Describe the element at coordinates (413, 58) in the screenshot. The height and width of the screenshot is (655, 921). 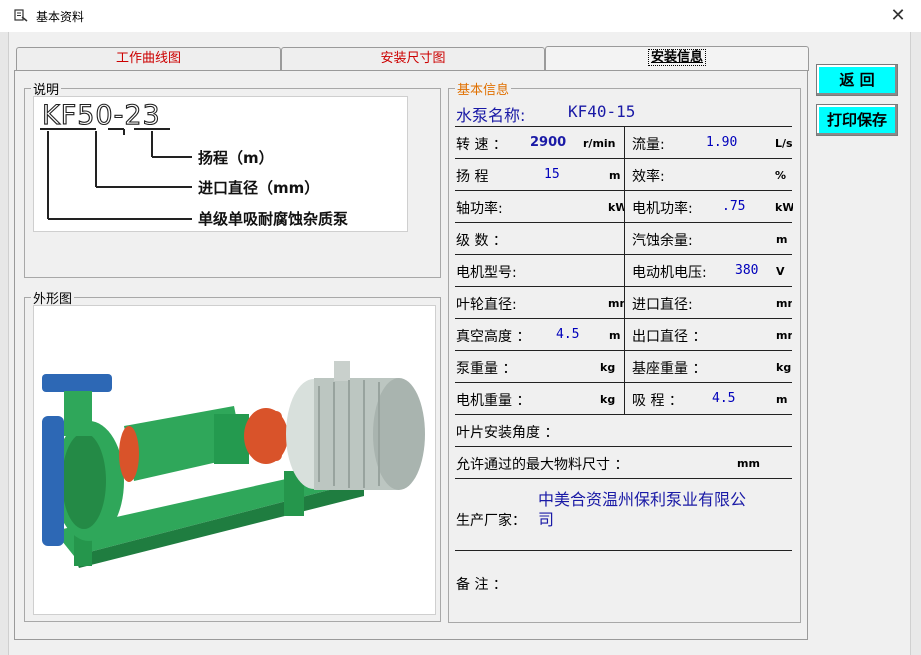
I see `tab-install-dimensions: 安装尺寸图` at that location.